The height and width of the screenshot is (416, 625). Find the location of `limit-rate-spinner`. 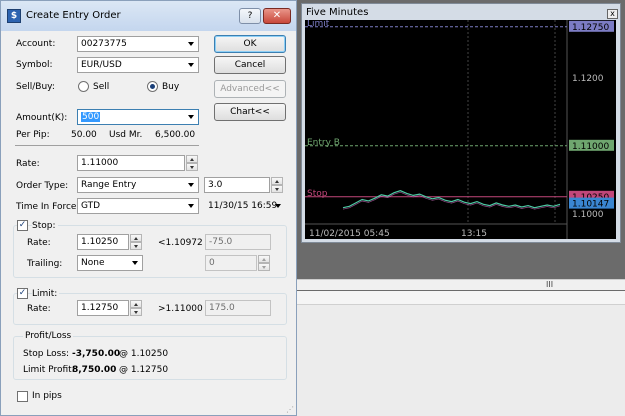

limit-rate-spinner is located at coordinates (136, 308).